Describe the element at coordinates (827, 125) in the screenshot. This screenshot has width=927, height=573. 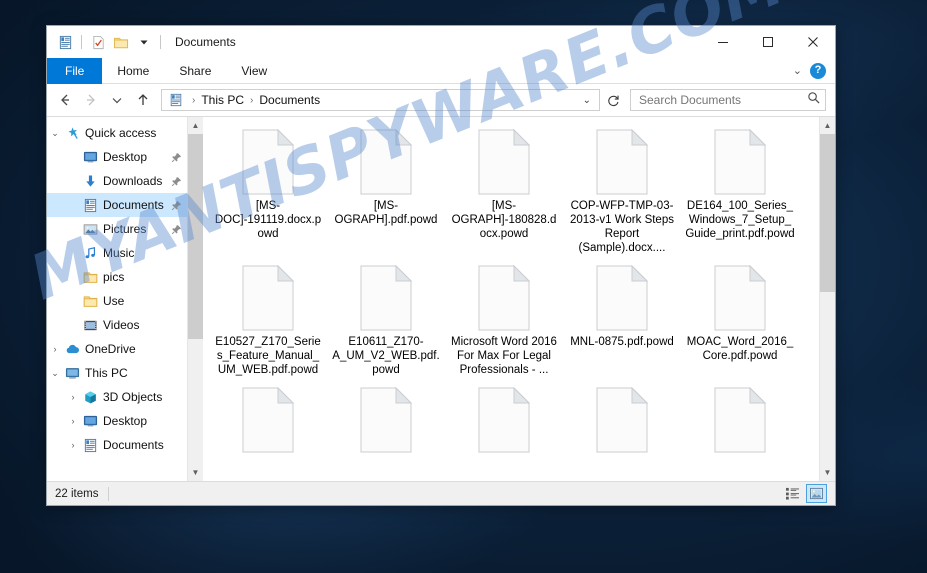
I see `content-scroll-up-arrow-icon: ▲` at that location.